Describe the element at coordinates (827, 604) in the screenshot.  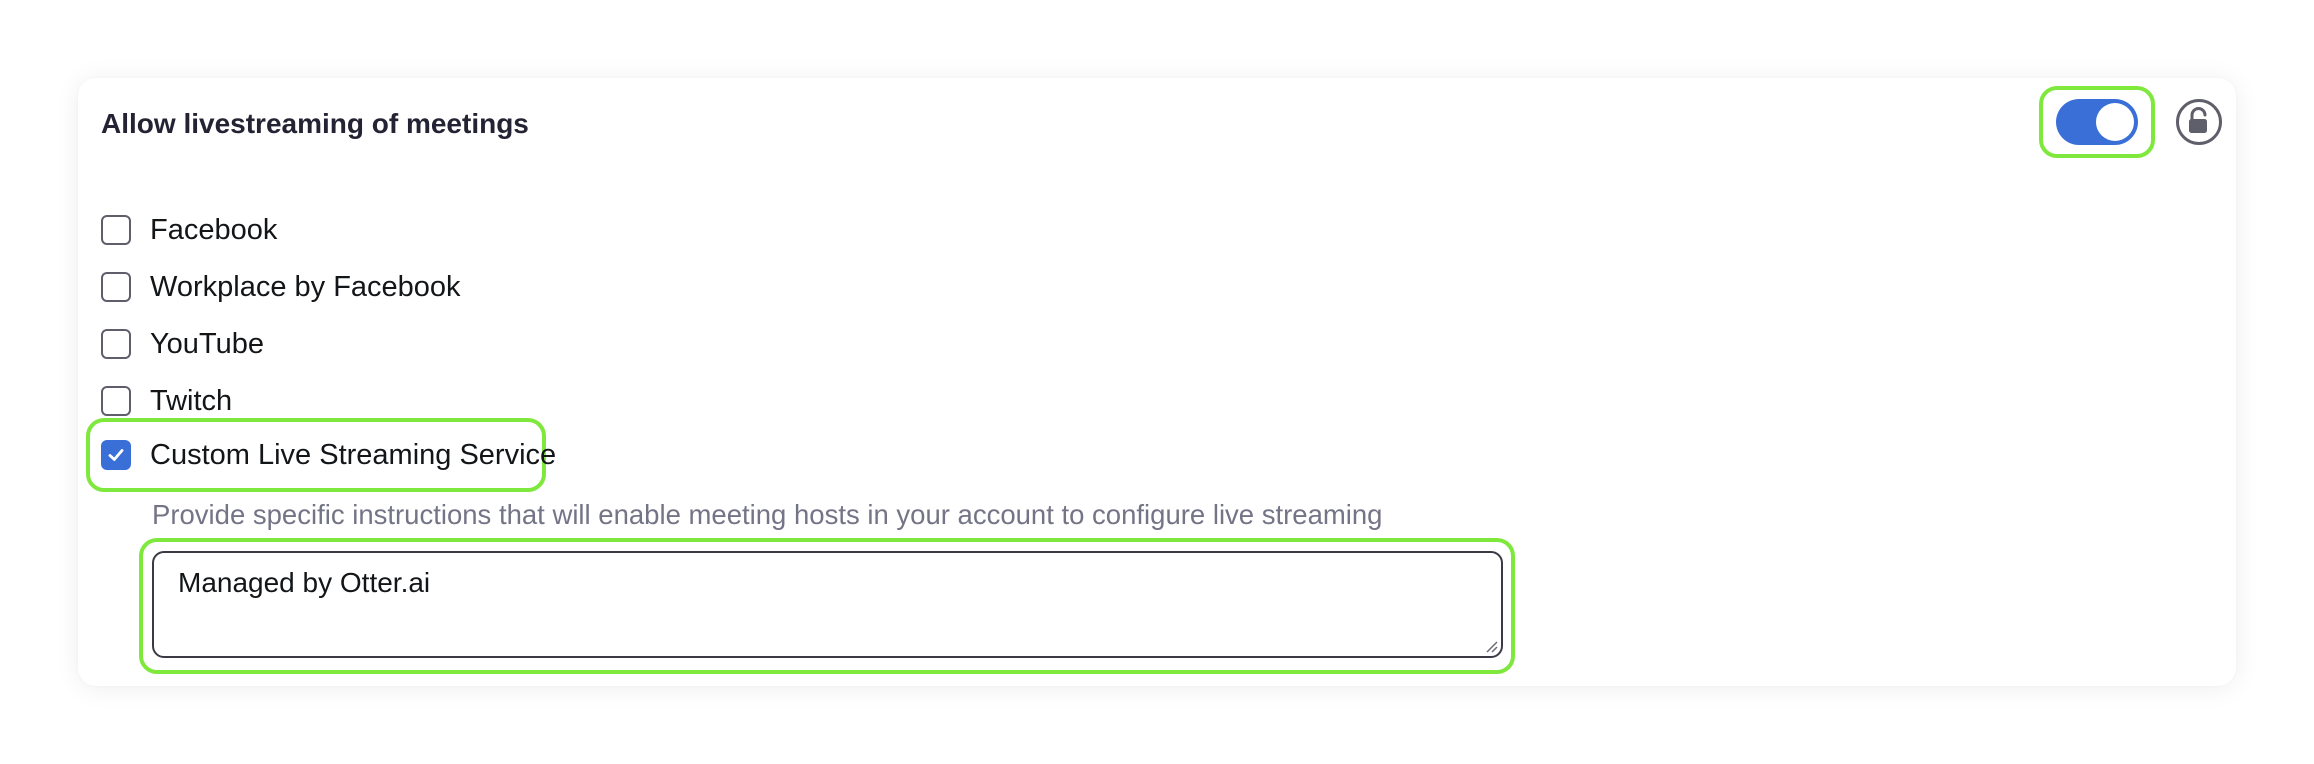
I see `instructions-textarea: Managed by Otter.ai` at that location.